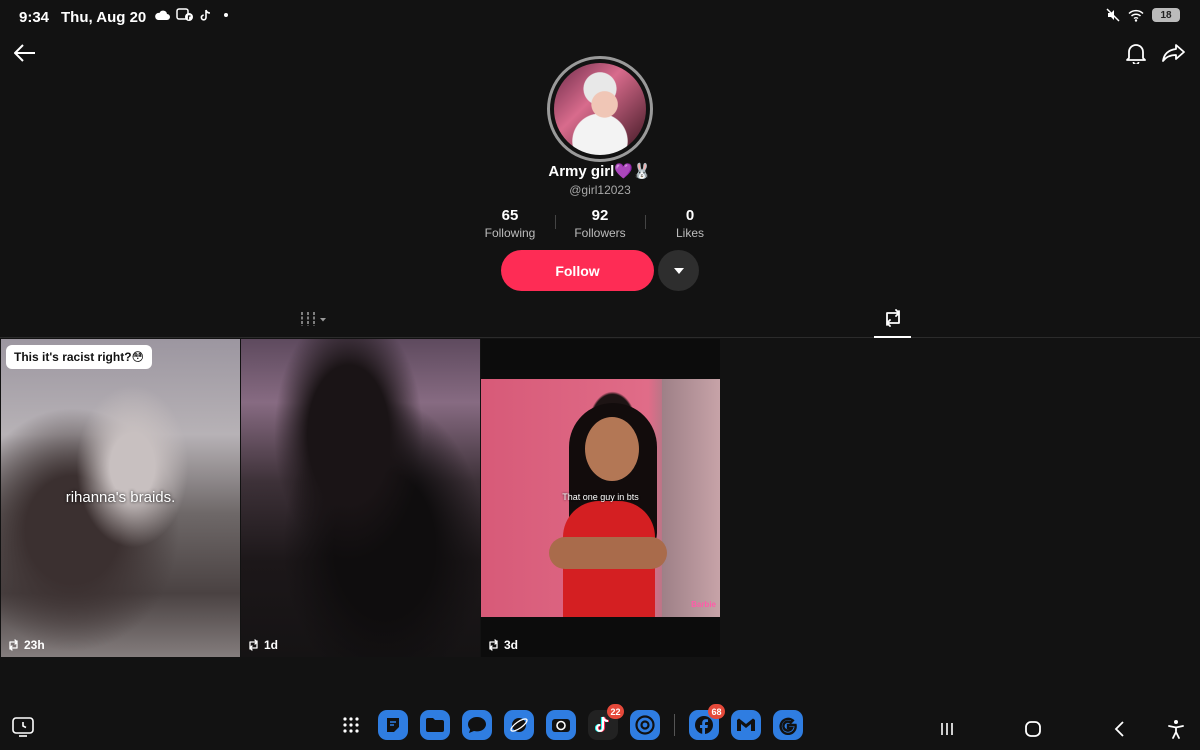 Image resolution: width=1200 pixels, height=750 pixels. I want to click on app-dock: 22 68, so click(569, 722).